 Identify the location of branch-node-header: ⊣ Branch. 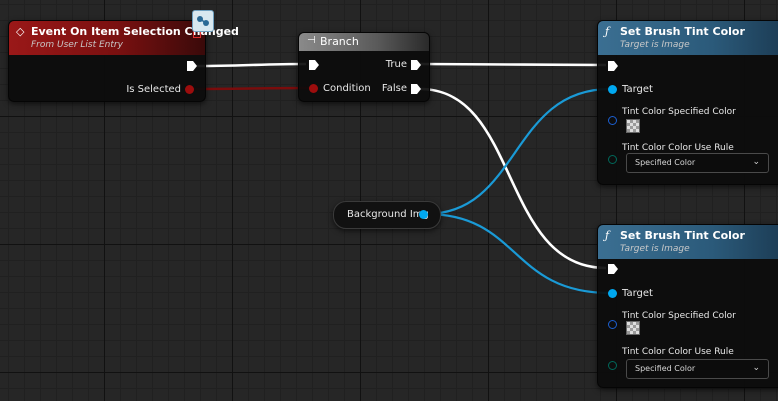
(364, 42).